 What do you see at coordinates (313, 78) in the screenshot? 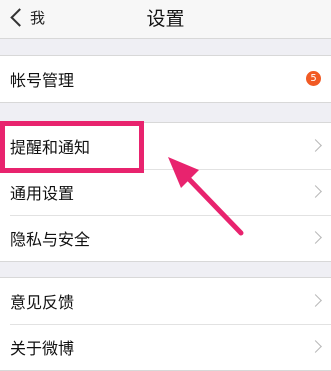
I see `notification-badge: 5` at bounding box center [313, 78].